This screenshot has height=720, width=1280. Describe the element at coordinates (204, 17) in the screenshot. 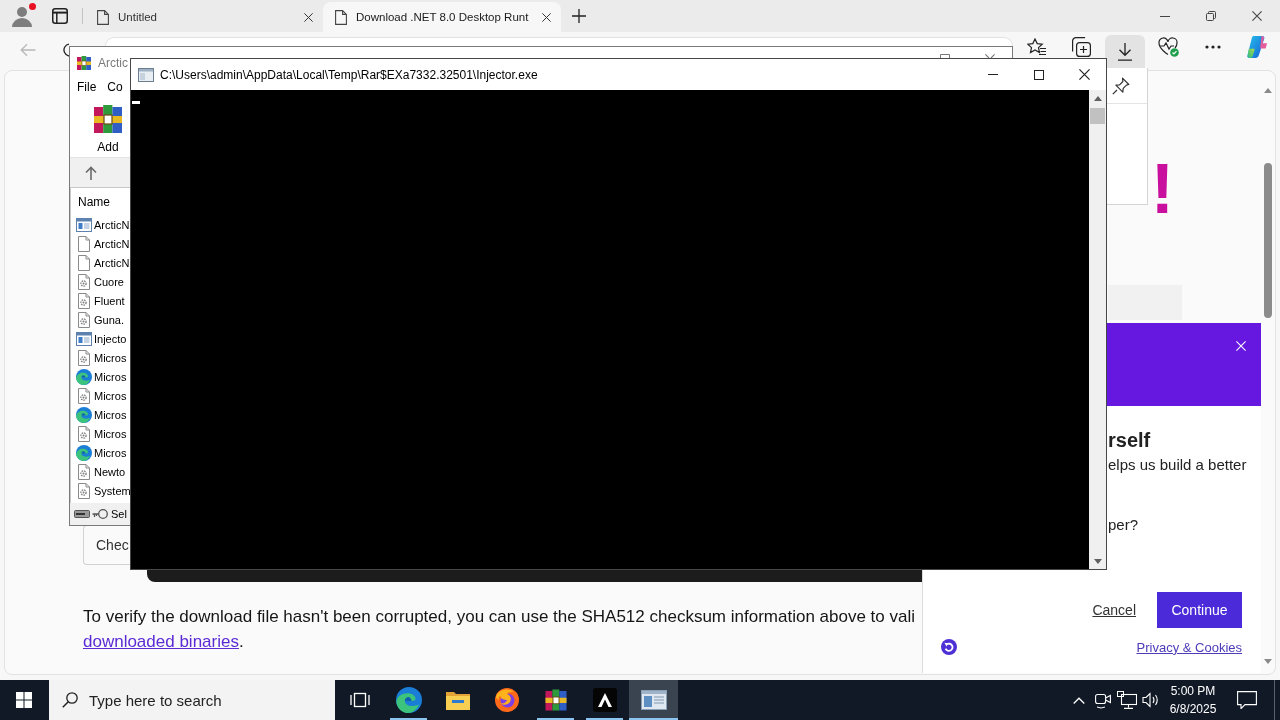

I see `browser-tab: Untitled` at that location.